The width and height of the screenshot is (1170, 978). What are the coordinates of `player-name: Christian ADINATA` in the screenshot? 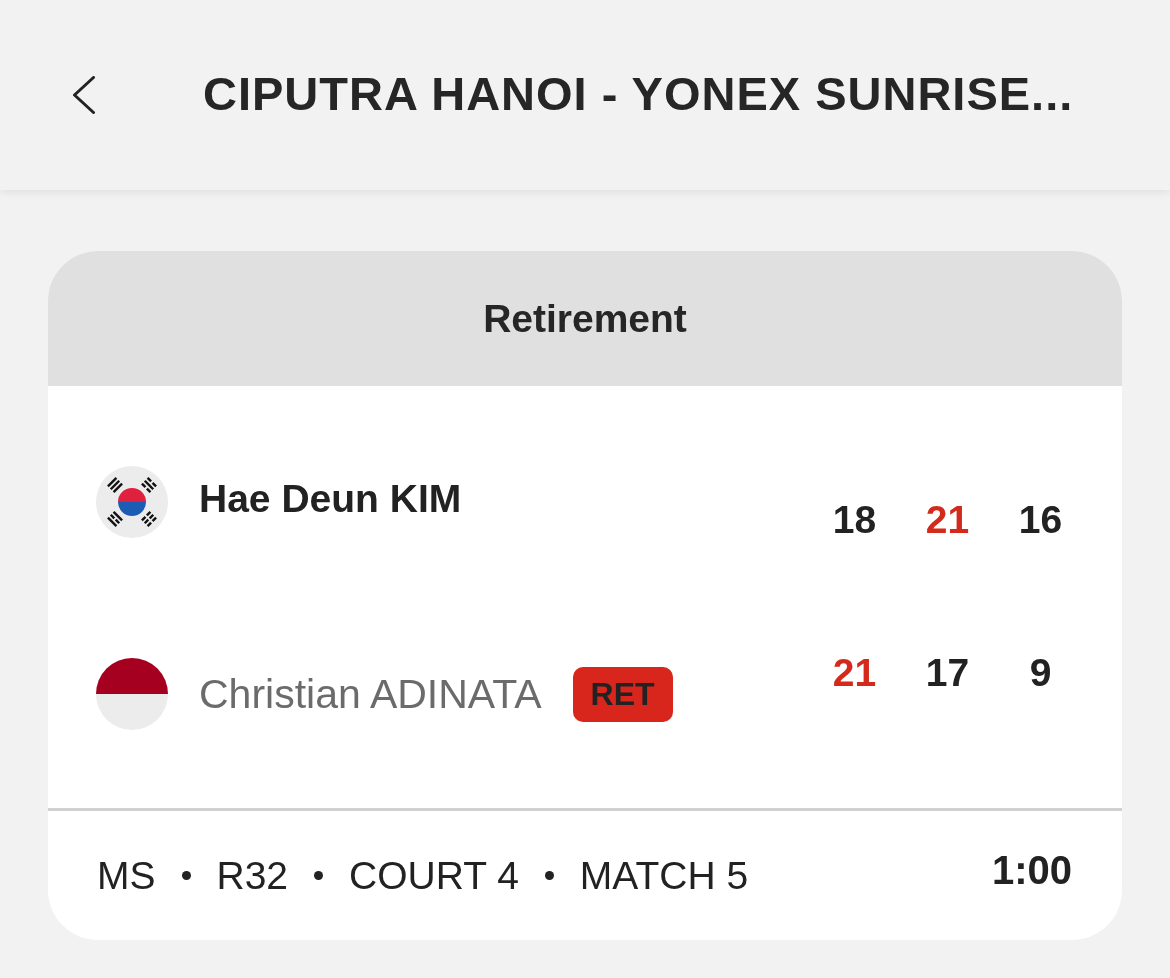 It's located at (370, 694).